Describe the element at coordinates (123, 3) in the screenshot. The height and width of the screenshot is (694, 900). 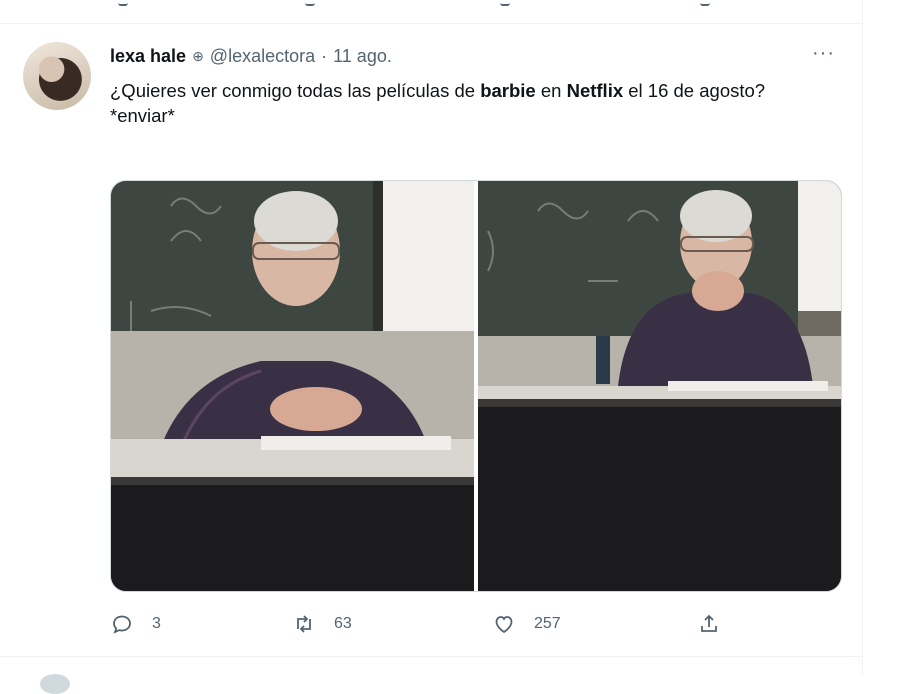
I see `previous-reply-icon-fragment` at that location.